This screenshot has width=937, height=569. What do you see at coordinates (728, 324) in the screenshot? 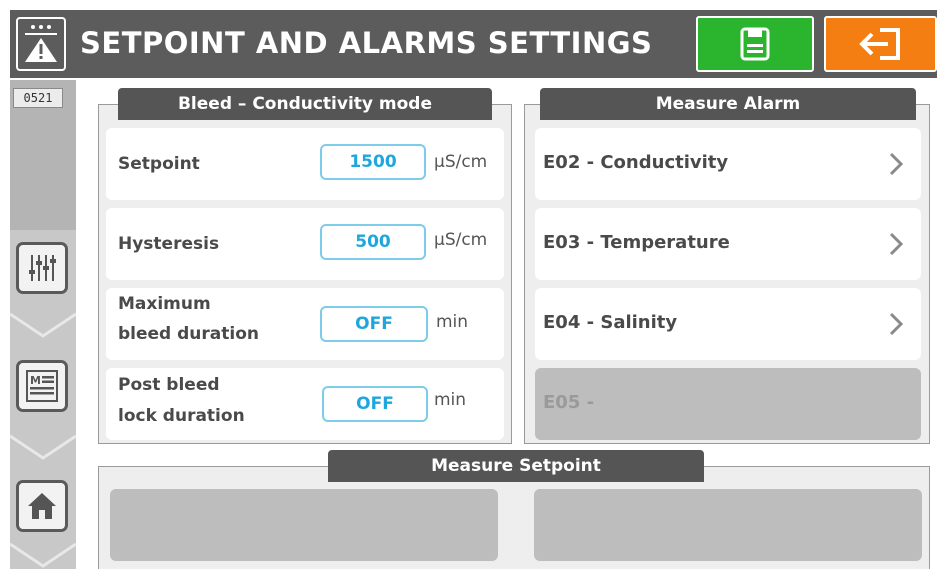
I see `alarm-item-e04: E04 - Salinity` at bounding box center [728, 324].